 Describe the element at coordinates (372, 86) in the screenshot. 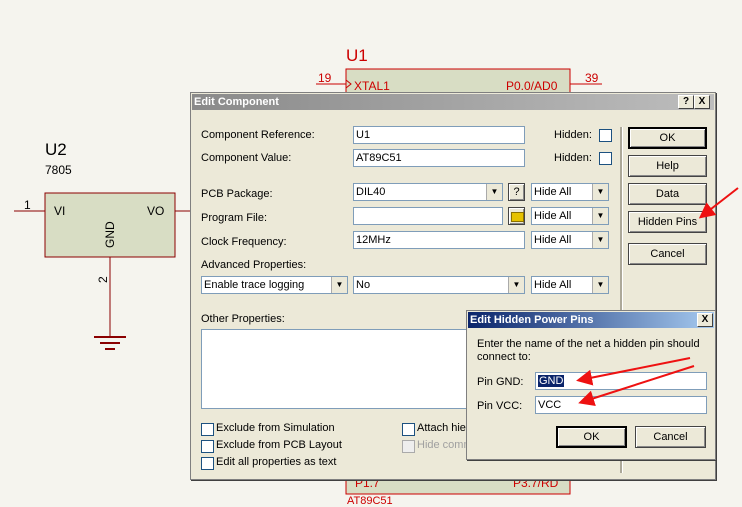

I see `u1-pin-name-left: XTAL1` at that location.